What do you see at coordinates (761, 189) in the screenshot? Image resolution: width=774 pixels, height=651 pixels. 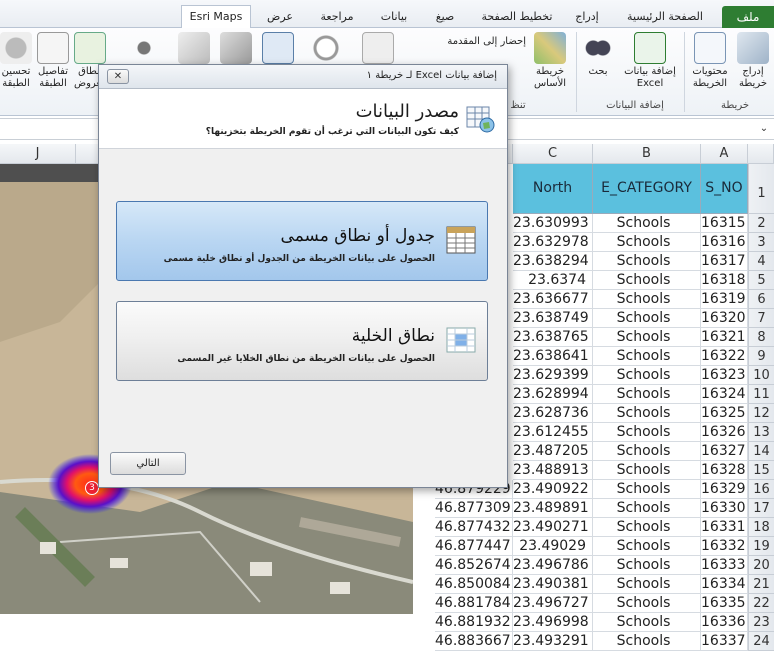 I see `row-header: 1` at bounding box center [761, 189].